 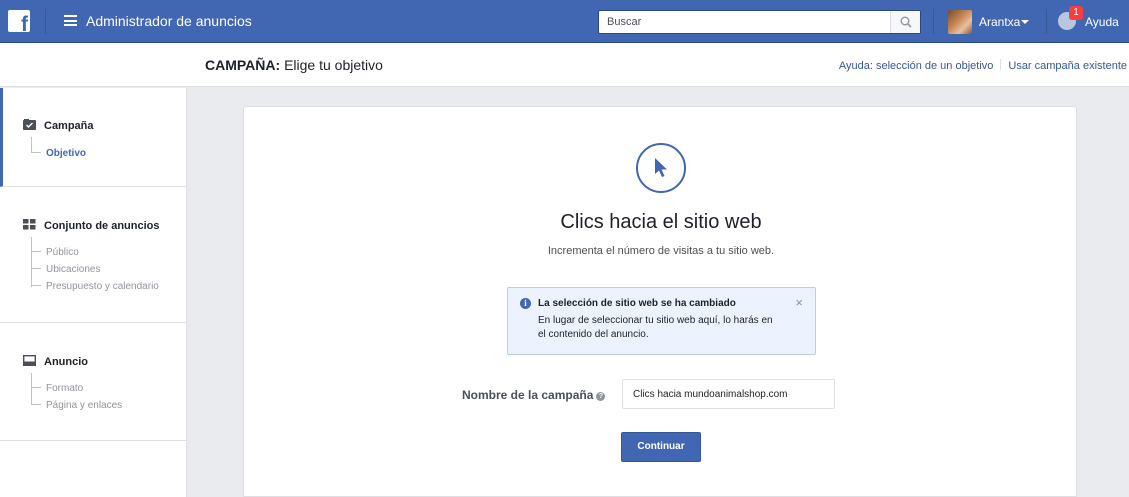 What do you see at coordinates (29, 124) in the screenshot?
I see `campaign-icon` at bounding box center [29, 124].